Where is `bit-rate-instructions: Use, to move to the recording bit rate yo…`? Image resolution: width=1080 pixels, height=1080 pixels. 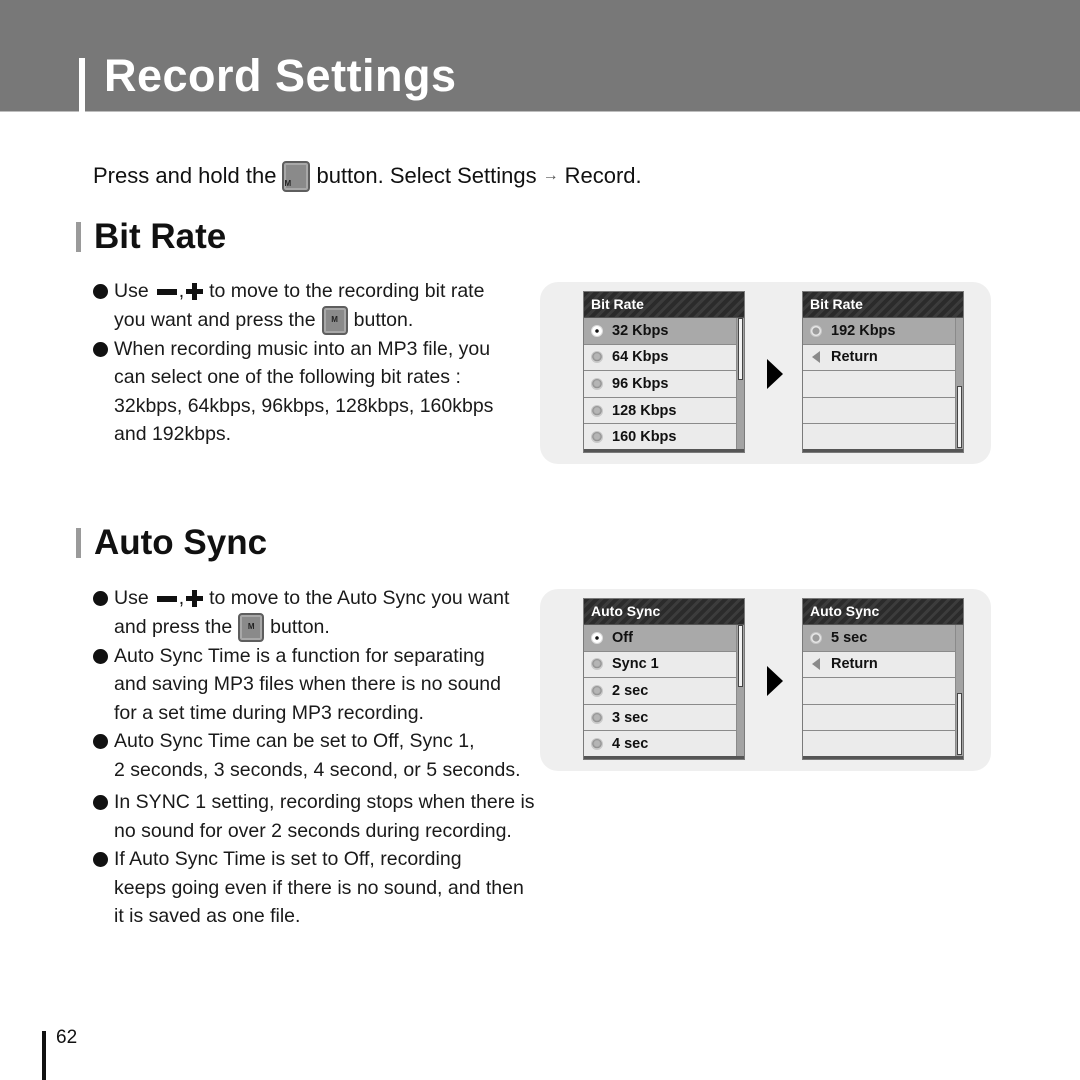
bit-rate-instructions: Use, to move to the recording bit rate yo… is located at coordinates (323, 363).